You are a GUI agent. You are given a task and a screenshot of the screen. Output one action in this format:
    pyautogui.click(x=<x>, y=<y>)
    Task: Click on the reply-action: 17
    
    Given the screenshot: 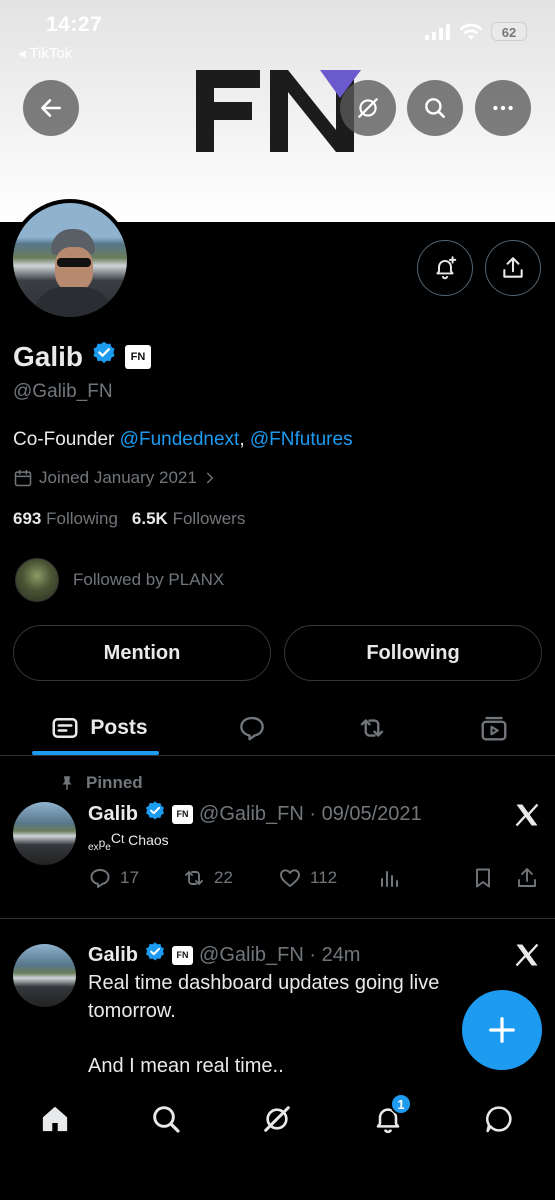 What is the action you would take?
    pyautogui.click(x=113, y=878)
    